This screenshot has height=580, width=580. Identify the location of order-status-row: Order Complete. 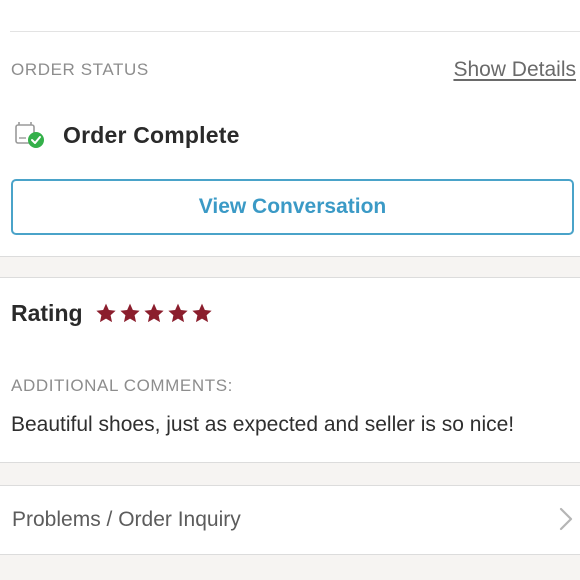
(127, 135).